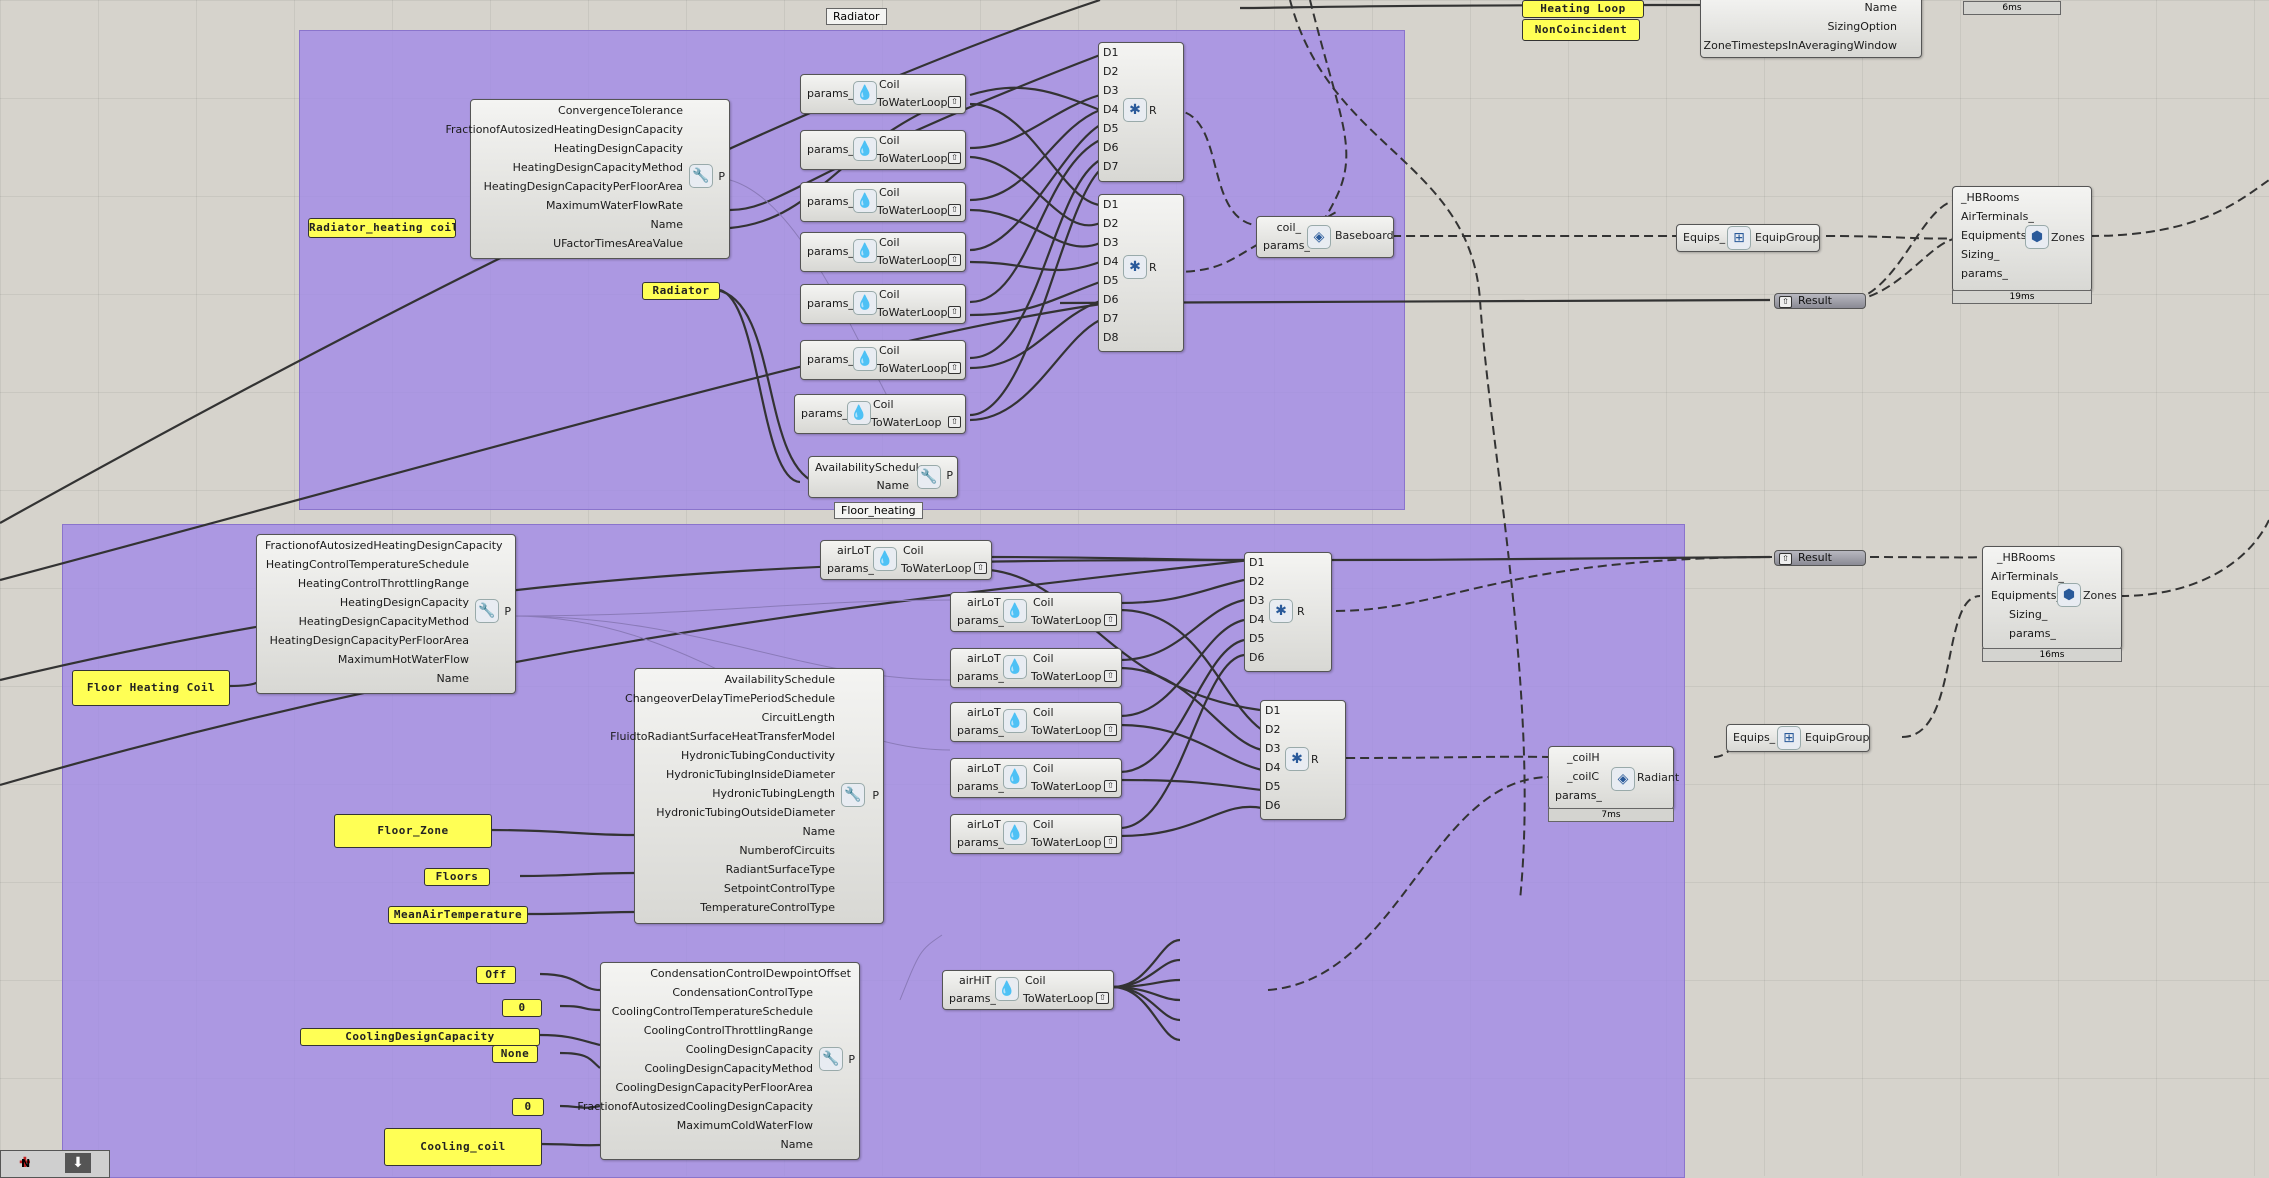  What do you see at coordinates (1880, 7) in the screenshot?
I see `sizing-name-input: Name` at bounding box center [1880, 7].